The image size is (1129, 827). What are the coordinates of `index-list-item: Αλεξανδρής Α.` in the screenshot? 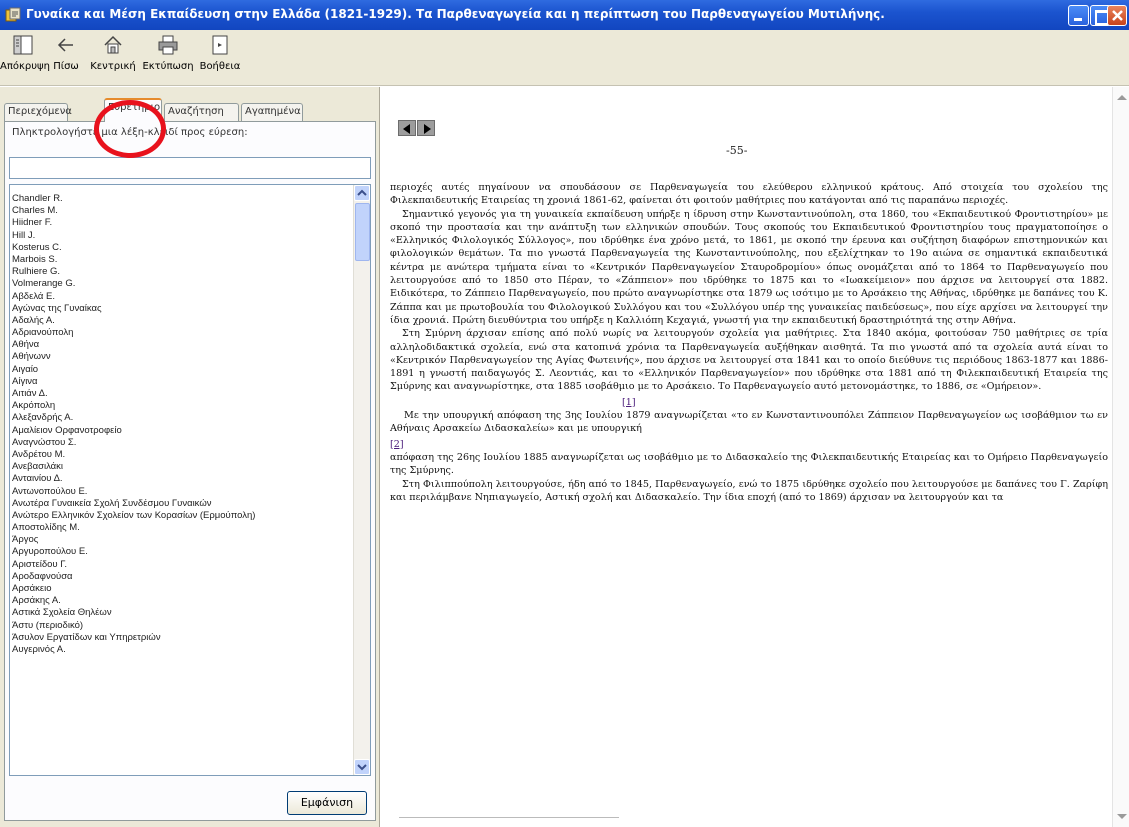 It's located at (182, 418).